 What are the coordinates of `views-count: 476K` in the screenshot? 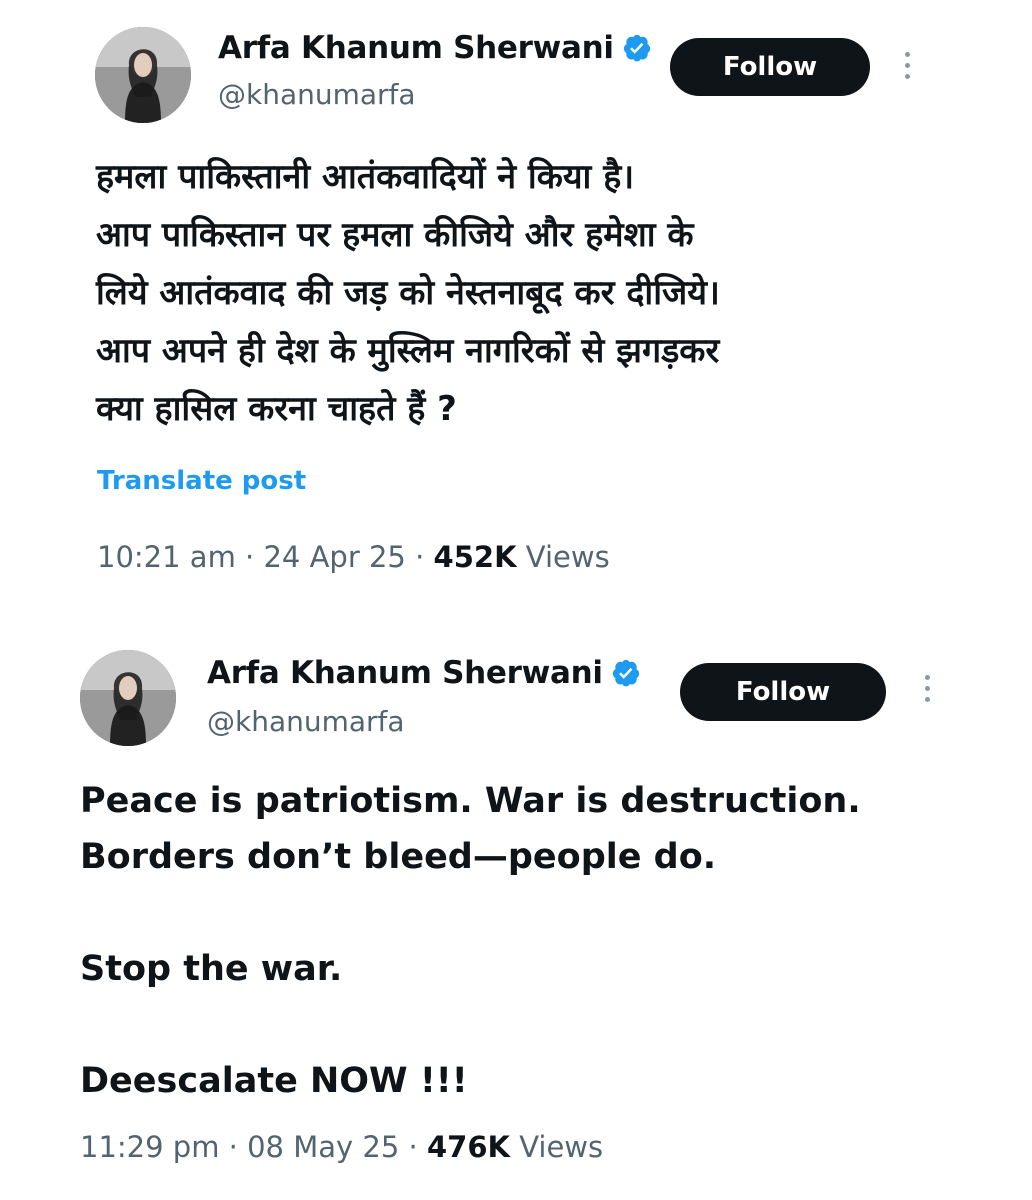 It's located at (468, 1147).